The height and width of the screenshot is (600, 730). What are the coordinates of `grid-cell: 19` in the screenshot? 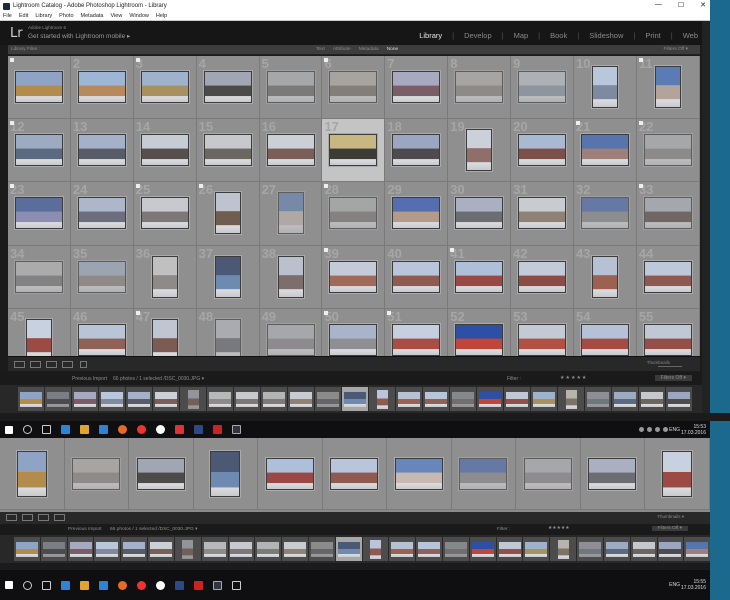 It's located at (480, 151).